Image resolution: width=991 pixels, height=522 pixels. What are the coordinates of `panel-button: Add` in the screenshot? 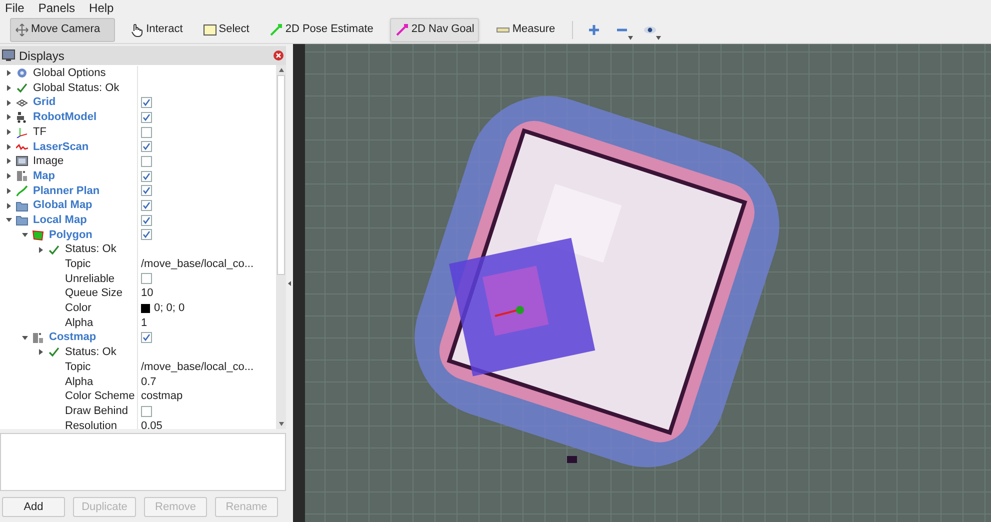 It's located at (33, 507).